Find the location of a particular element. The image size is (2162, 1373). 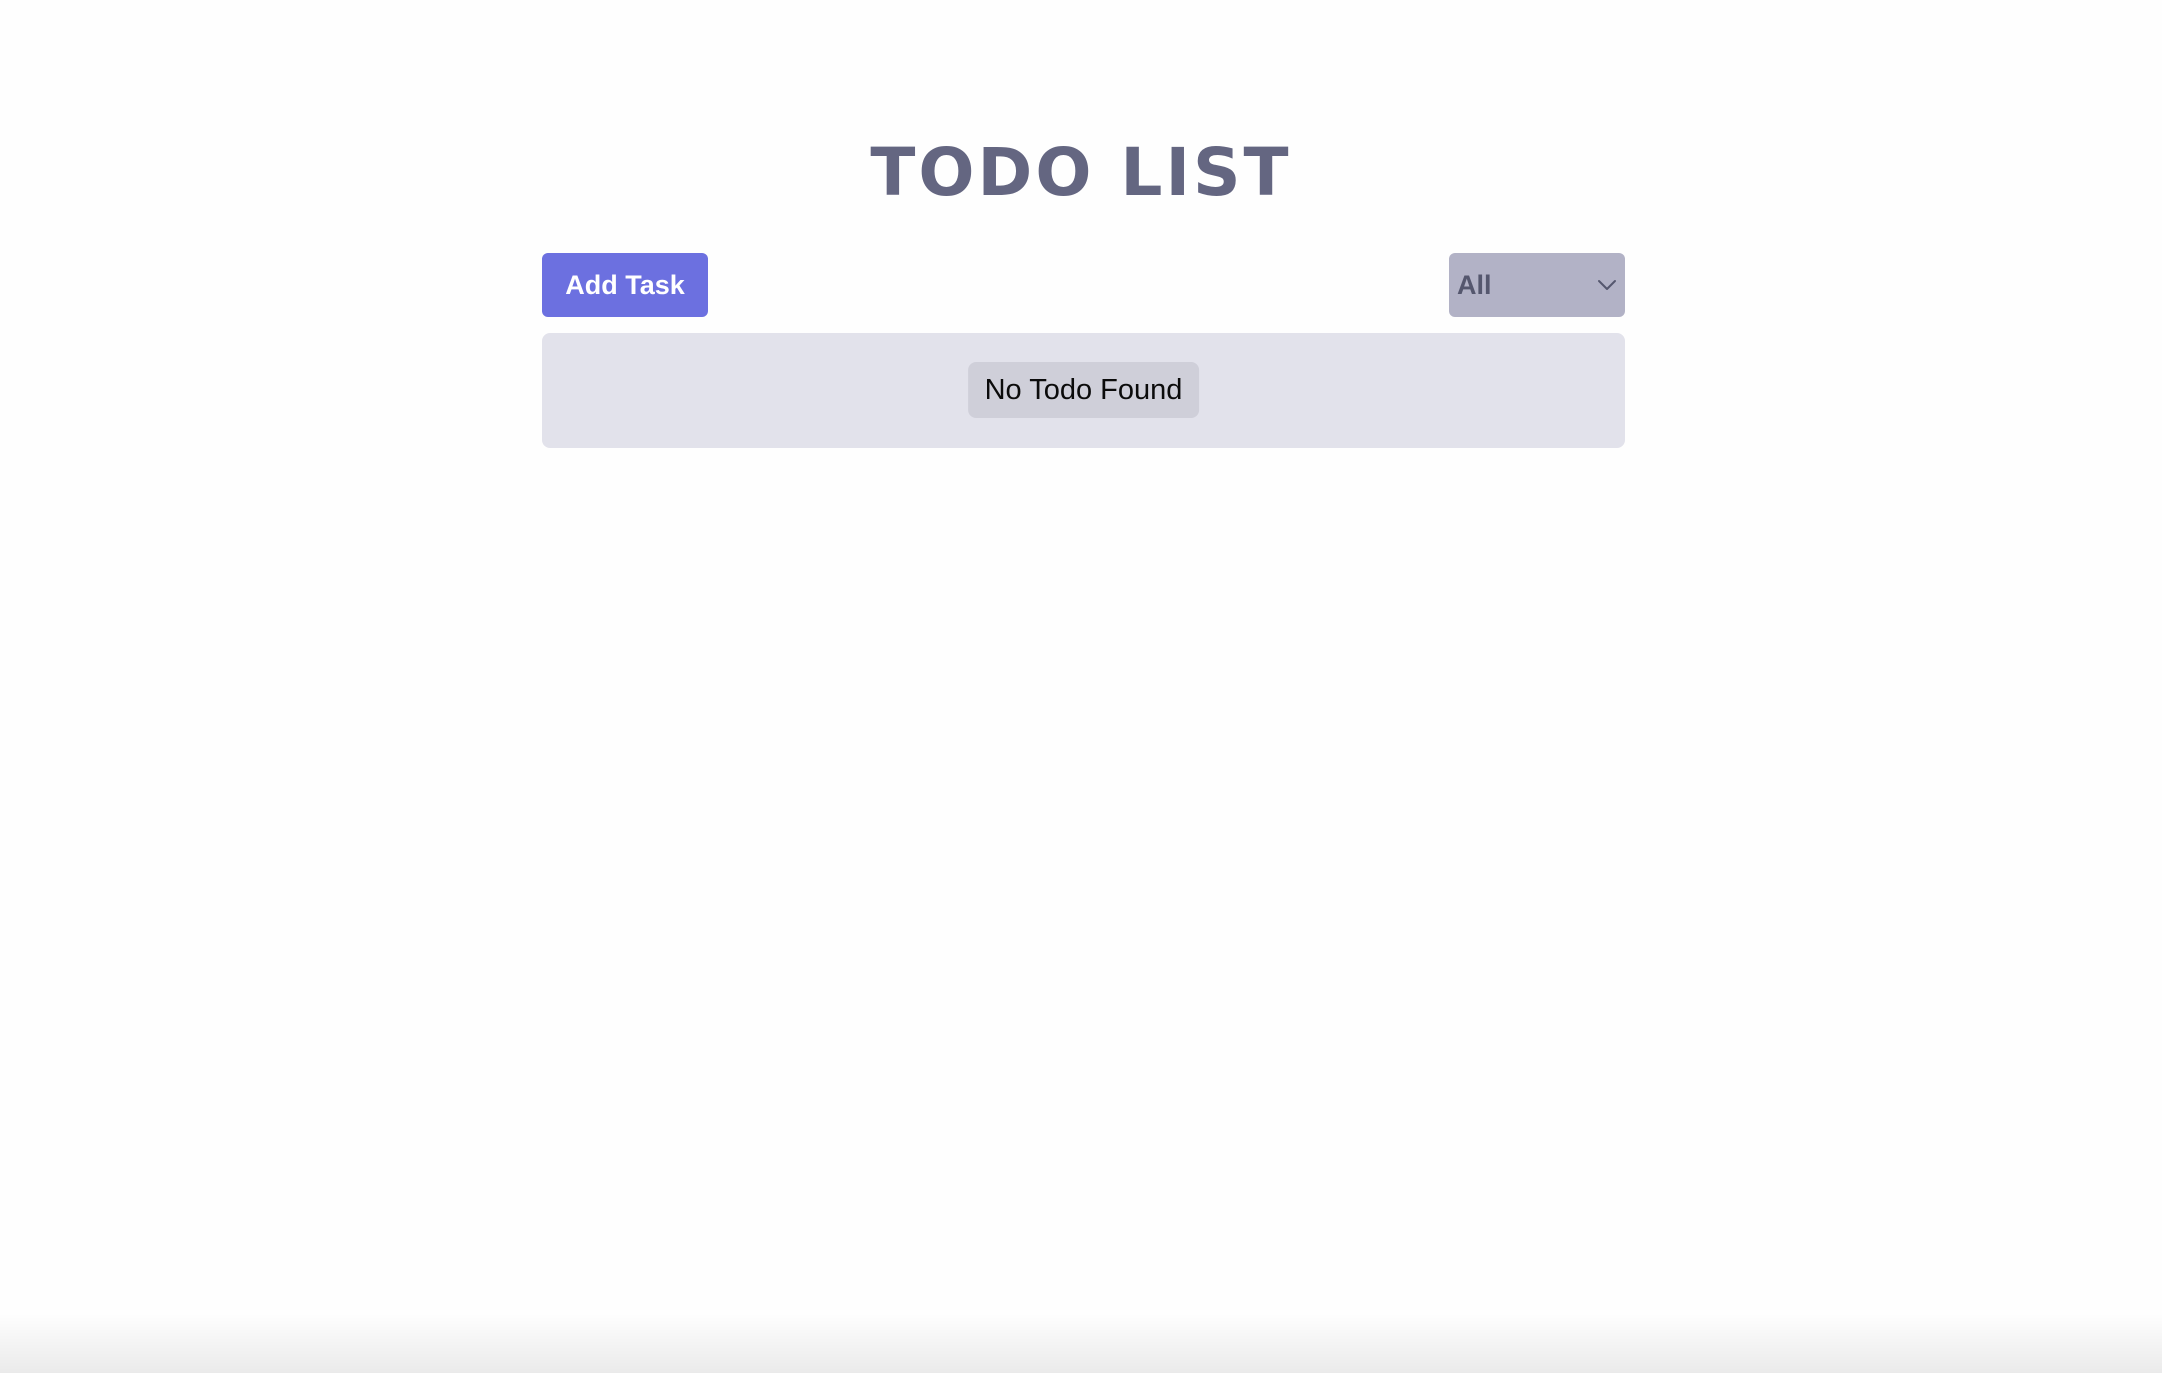

status-filter-value: All is located at coordinates (1474, 284).